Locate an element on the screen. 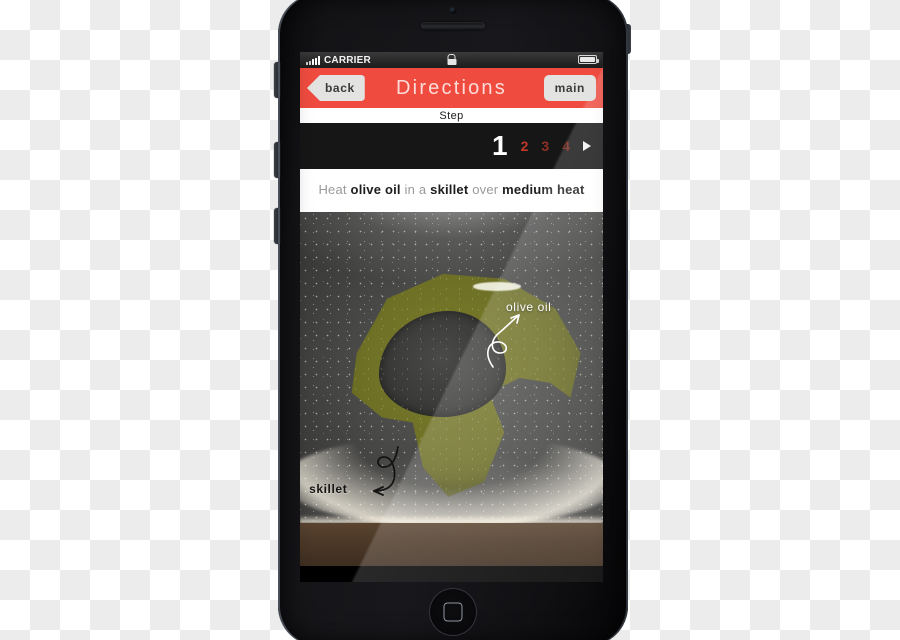 This screenshot has width=900, height=640. instruction-part-1: Heat is located at coordinates (334, 189).